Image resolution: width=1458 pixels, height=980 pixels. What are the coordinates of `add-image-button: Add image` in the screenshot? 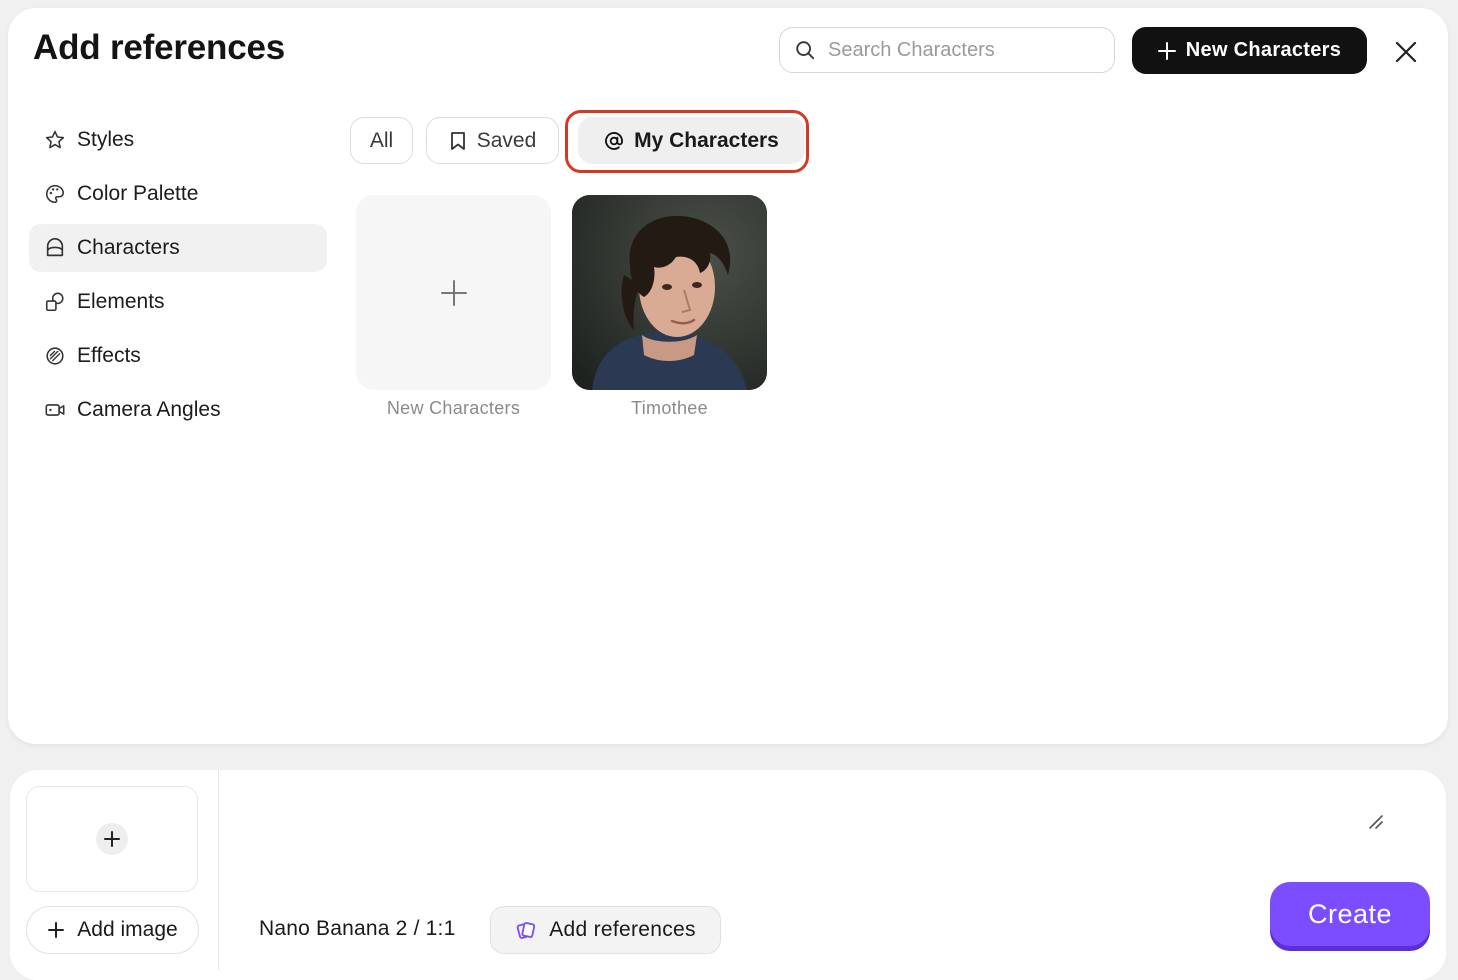 It's located at (112, 930).